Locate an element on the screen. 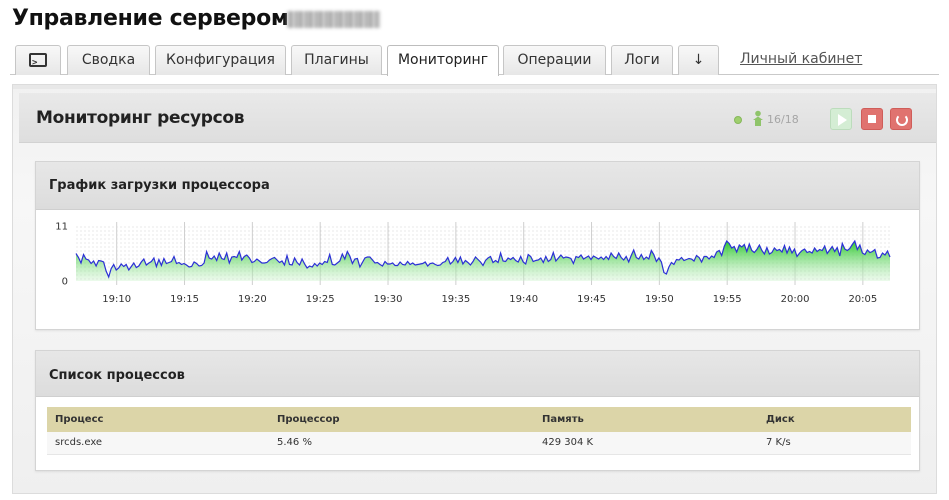  col-disk: Диск is located at coordinates (834, 419).